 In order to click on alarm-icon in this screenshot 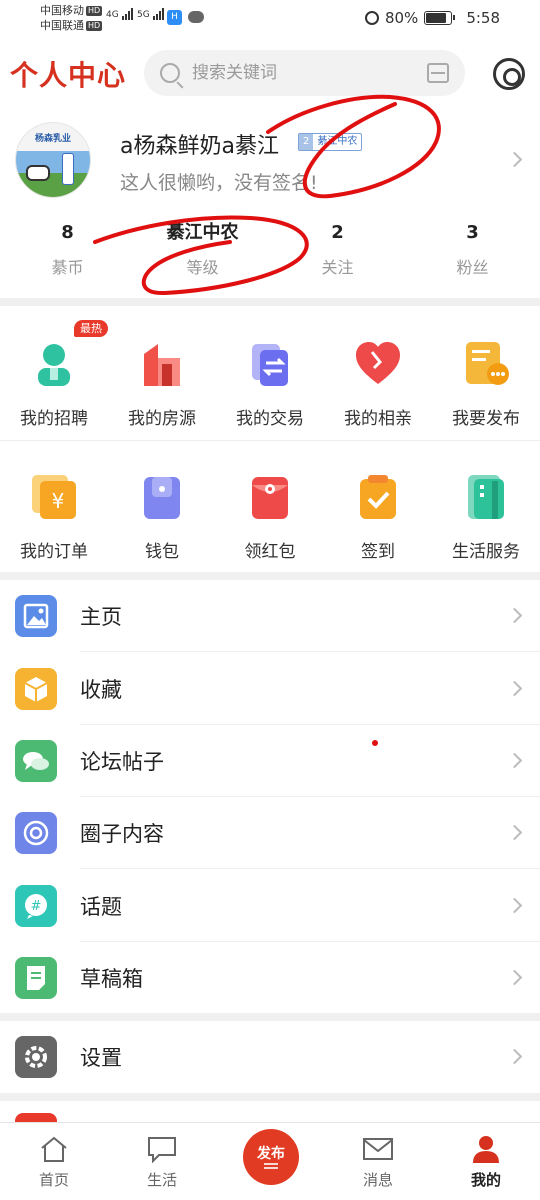, I will do `click(371, 18)`.